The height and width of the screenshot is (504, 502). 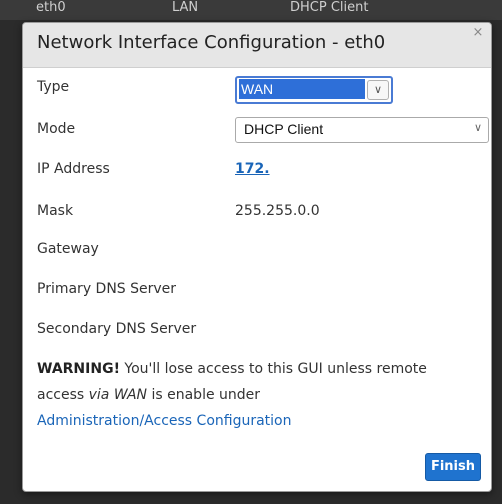 What do you see at coordinates (56, 129) in the screenshot?
I see `mode-label: Mode` at bounding box center [56, 129].